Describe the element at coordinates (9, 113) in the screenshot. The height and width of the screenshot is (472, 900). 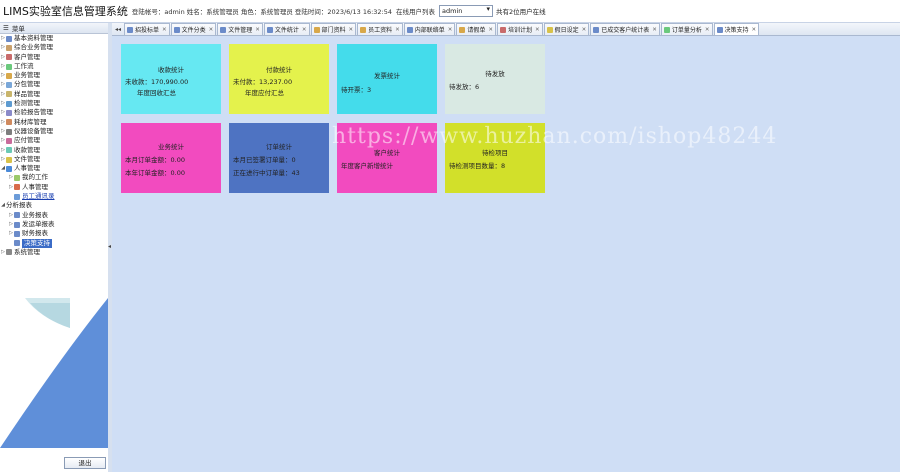
I see `report-icon` at that location.